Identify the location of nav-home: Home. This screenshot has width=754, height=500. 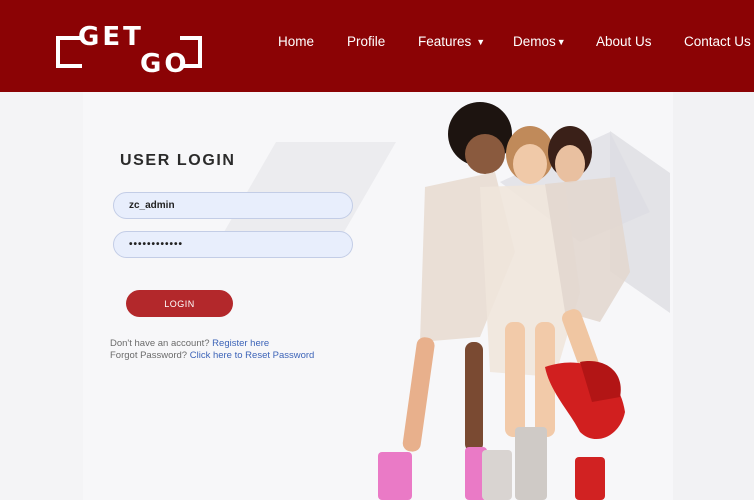
(296, 41).